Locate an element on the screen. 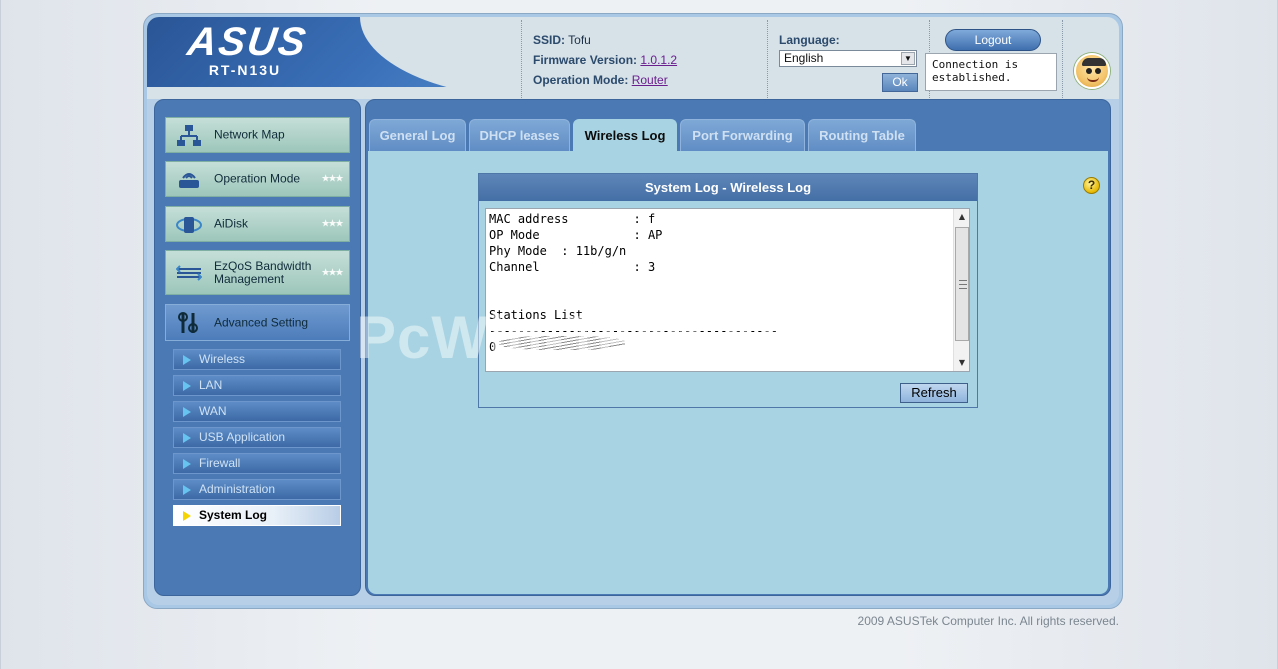 The image size is (1278, 669). logout-button: Logout is located at coordinates (993, 40).